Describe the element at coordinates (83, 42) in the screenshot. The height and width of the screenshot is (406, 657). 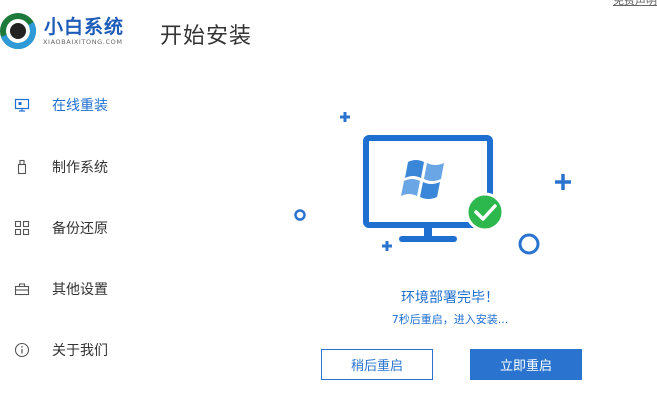
I see `logo-subtitle: XIAOBAIXITONG.COM` at that location.